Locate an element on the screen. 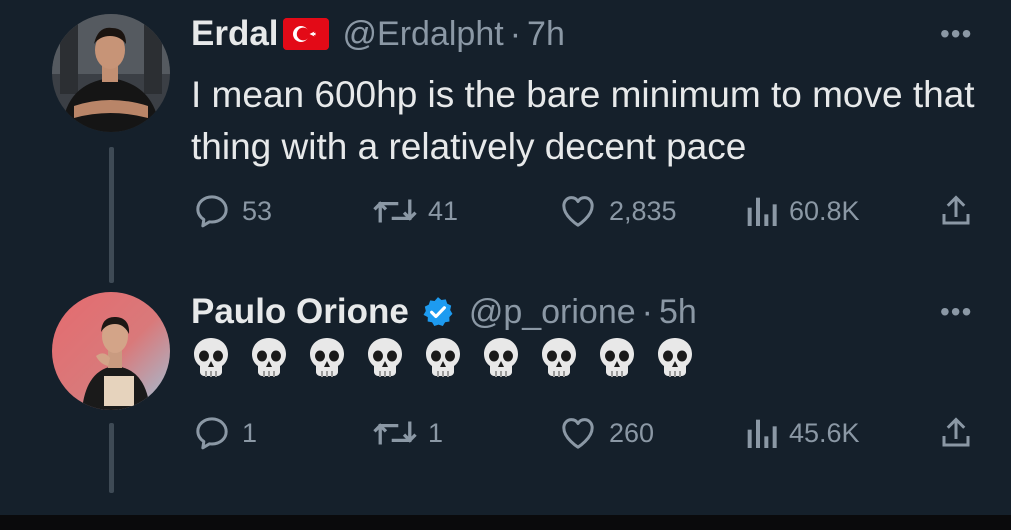 The height and width of the screenshot is (530, 1011). author-display-name: Paulo Orione is located at coordinates (300, 312).